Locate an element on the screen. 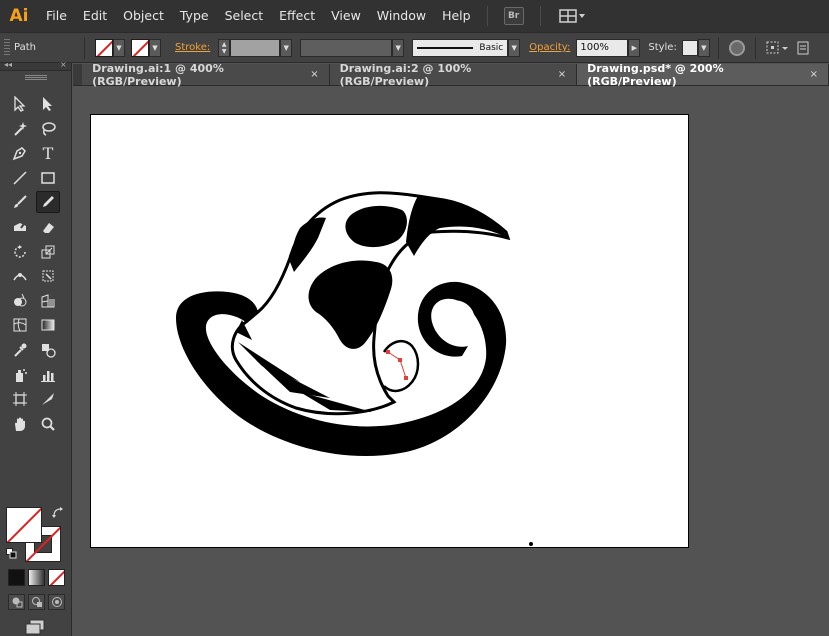  default-fill-stroke-icon is located at coordinates (11, 553).